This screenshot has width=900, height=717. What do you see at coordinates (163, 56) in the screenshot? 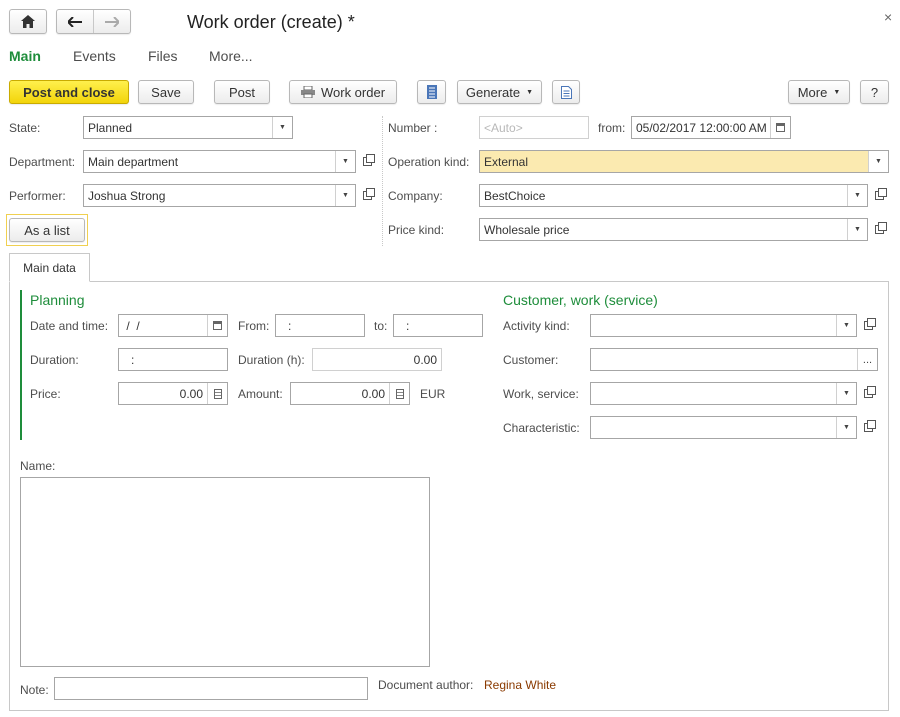
I see `tab-files: Files` at bounding box center [163, 56].